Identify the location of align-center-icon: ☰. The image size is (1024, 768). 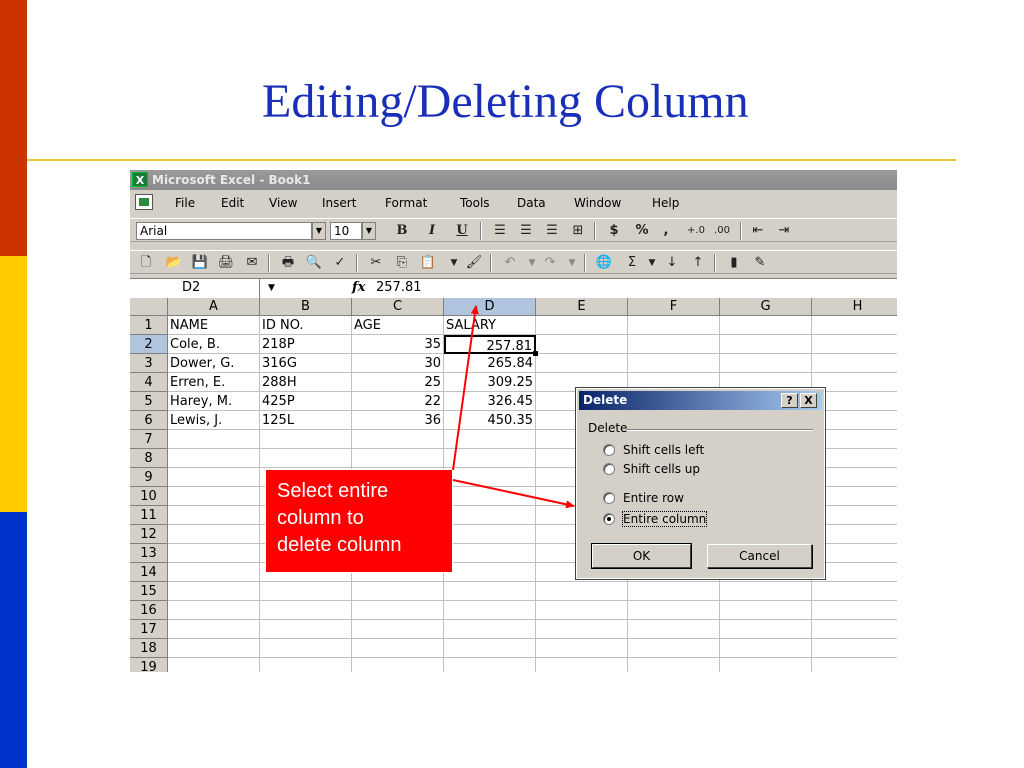
(526, 231).